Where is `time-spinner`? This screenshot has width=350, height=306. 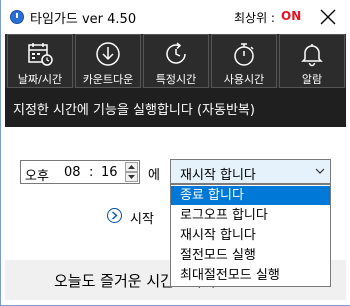
time-spinner is located at coordinates (131, 172).